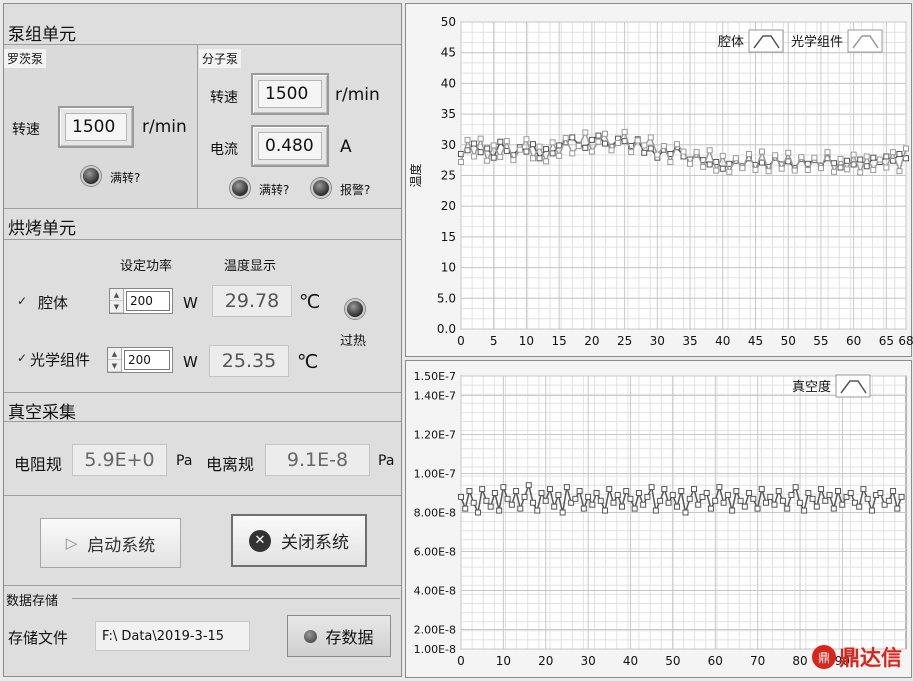 The image size is (913, 681). What do you see at coordinates (299, 540) in the screenshot?
I see `stop-system-button: ✕ 关闭系统` at bounding box center [299, 540].